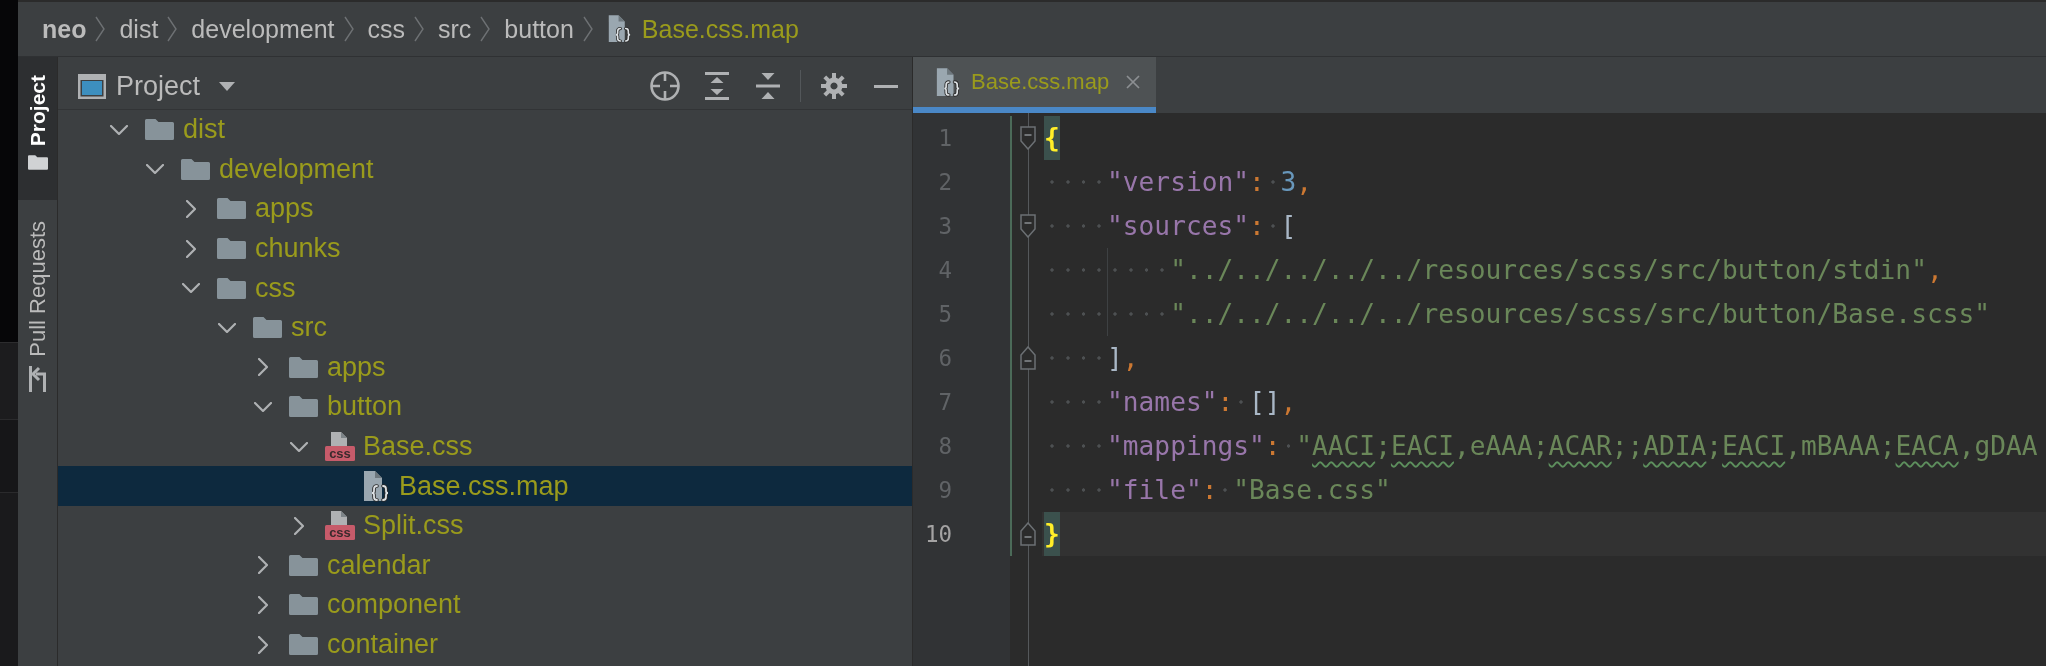 This screenshot has width=2046, height=666. Describe the element at coordinates (263, 29) in the screenshot. I see `breadcrumb-item: development` at that location.